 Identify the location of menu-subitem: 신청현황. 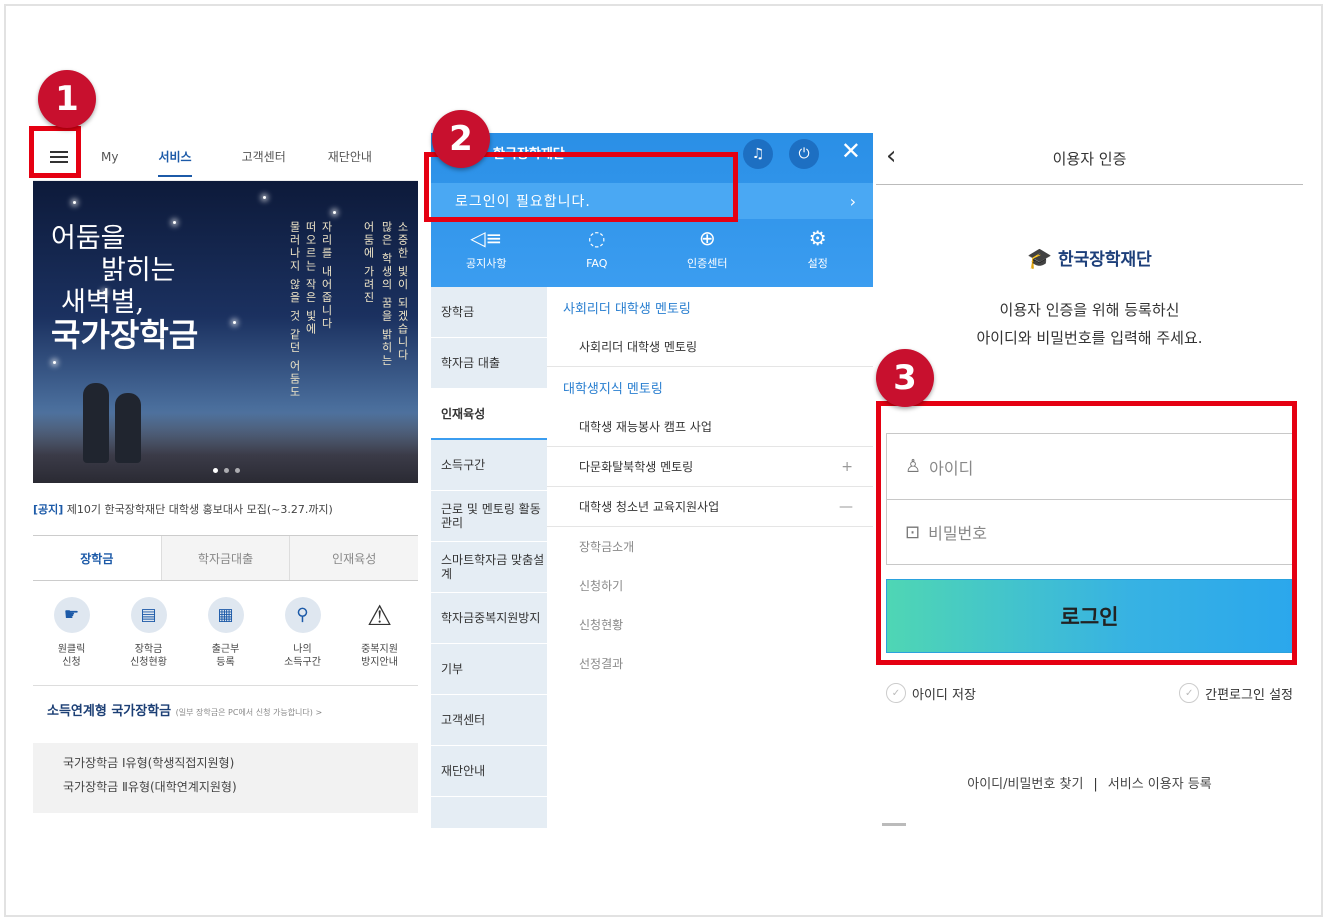
(710, 624).